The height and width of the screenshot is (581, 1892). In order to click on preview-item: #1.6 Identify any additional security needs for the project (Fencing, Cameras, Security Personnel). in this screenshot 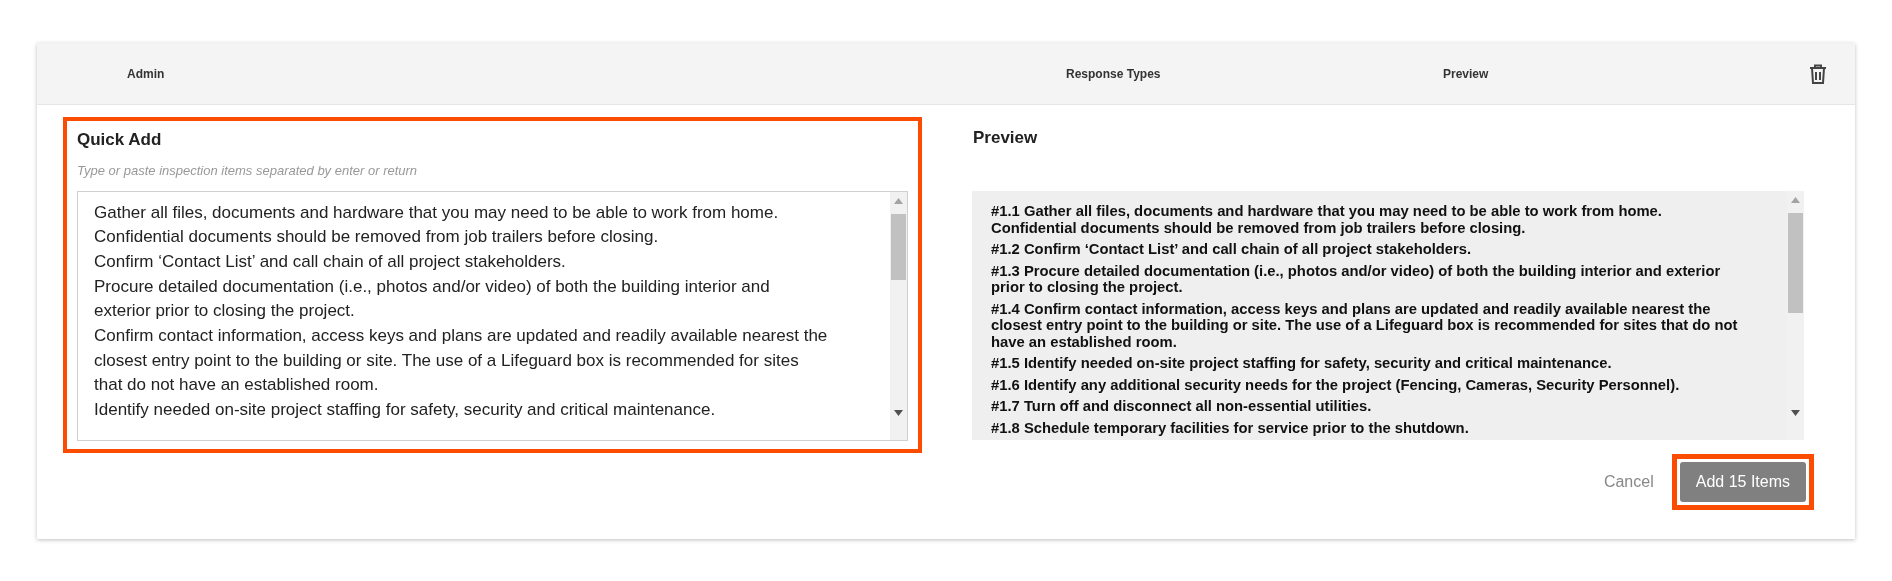, I will do `click(1336, 384)`.